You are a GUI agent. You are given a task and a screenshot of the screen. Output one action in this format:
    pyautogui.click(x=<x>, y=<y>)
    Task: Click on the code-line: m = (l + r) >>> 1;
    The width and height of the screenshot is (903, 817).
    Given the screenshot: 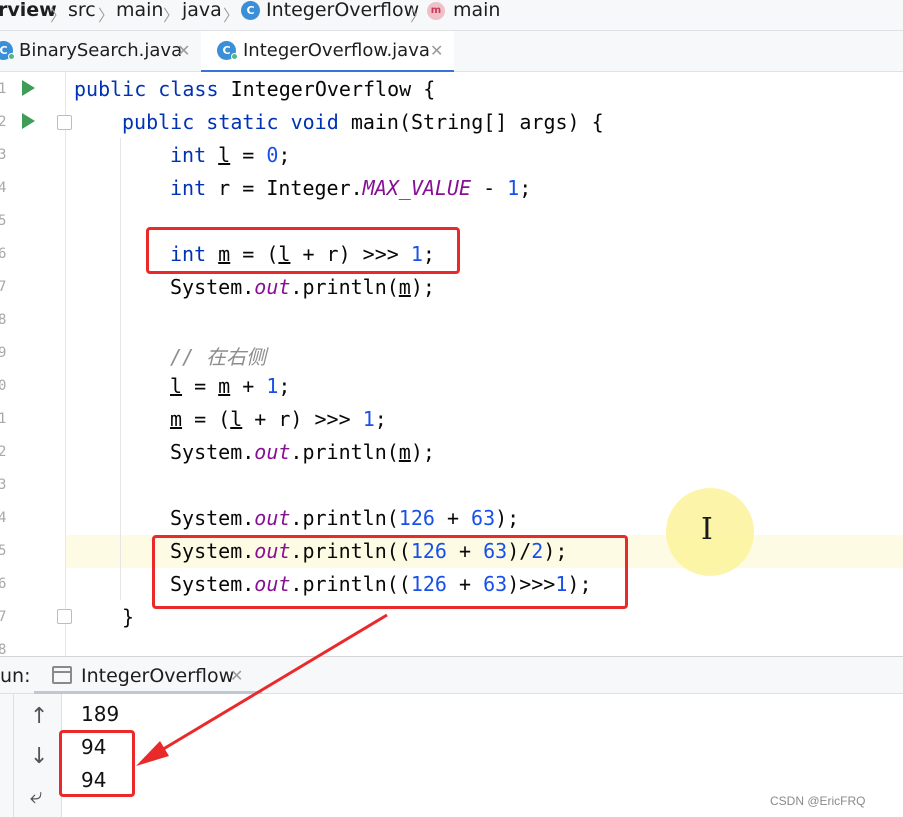 What is the action you would take?
    pyautogui.click(x=278, y=419)
    